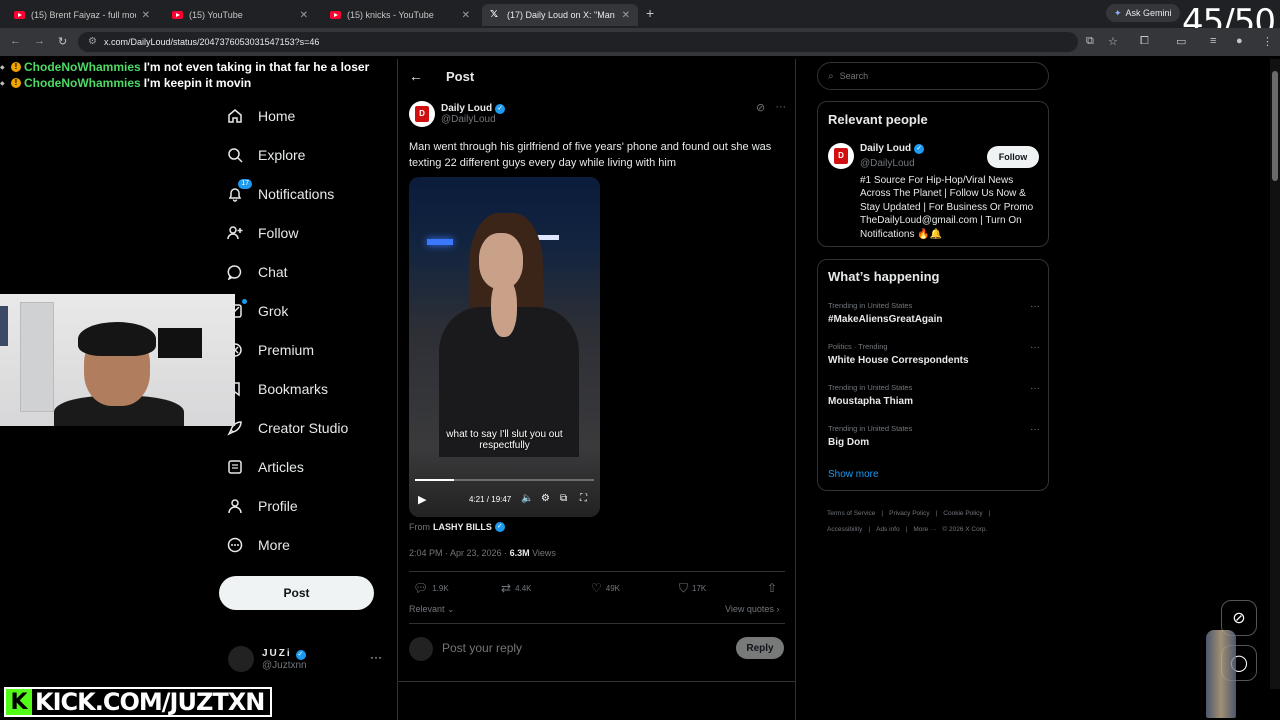 The width and height of the screenshot is (1280, 720). What do you see at coordinates (909, 513) in the screenshot?
I see `footer-link: Privacy Policy` at bounding box center [909, 513].